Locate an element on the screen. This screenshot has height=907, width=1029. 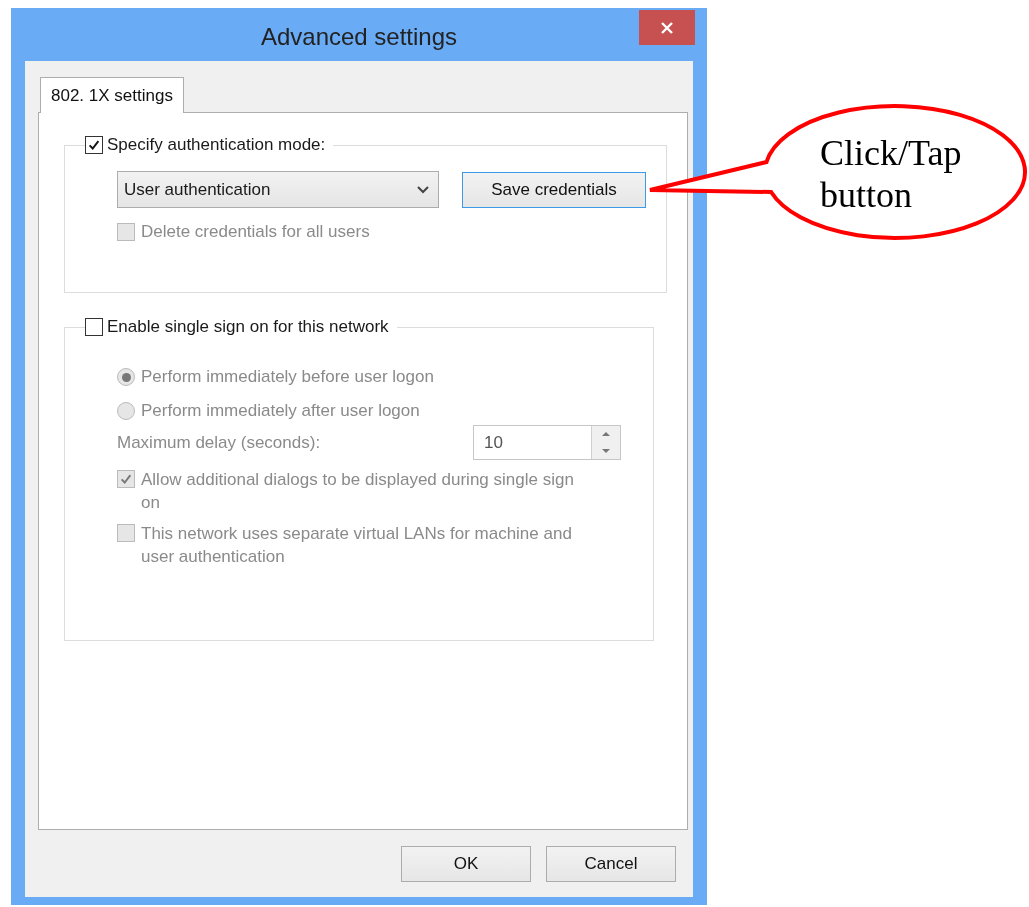
checkbox-label: This network uses separate virtual LANs for machine and user authentication is located at coordinates (357, 545).